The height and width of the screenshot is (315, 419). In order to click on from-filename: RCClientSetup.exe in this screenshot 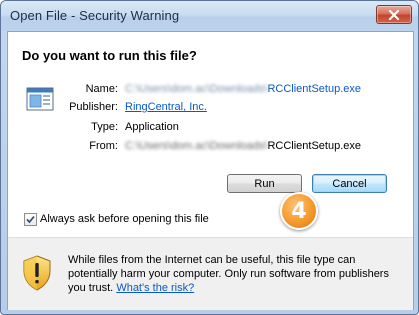, I will do `click(314, 146)`.